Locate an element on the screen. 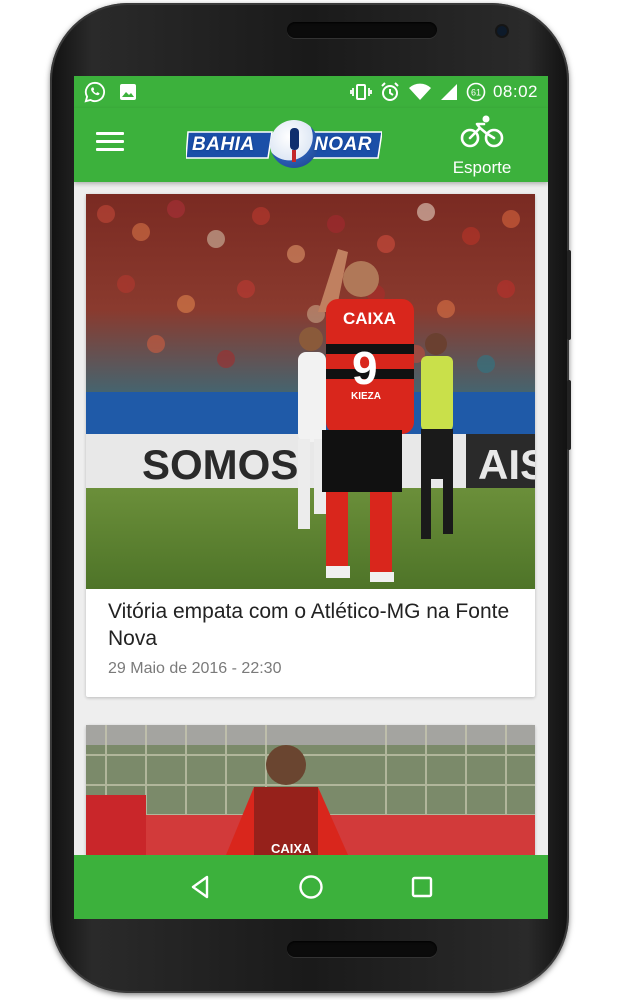 This screenshot has width=621, height=1000. top-speaker is located at coordinates (362, 30).